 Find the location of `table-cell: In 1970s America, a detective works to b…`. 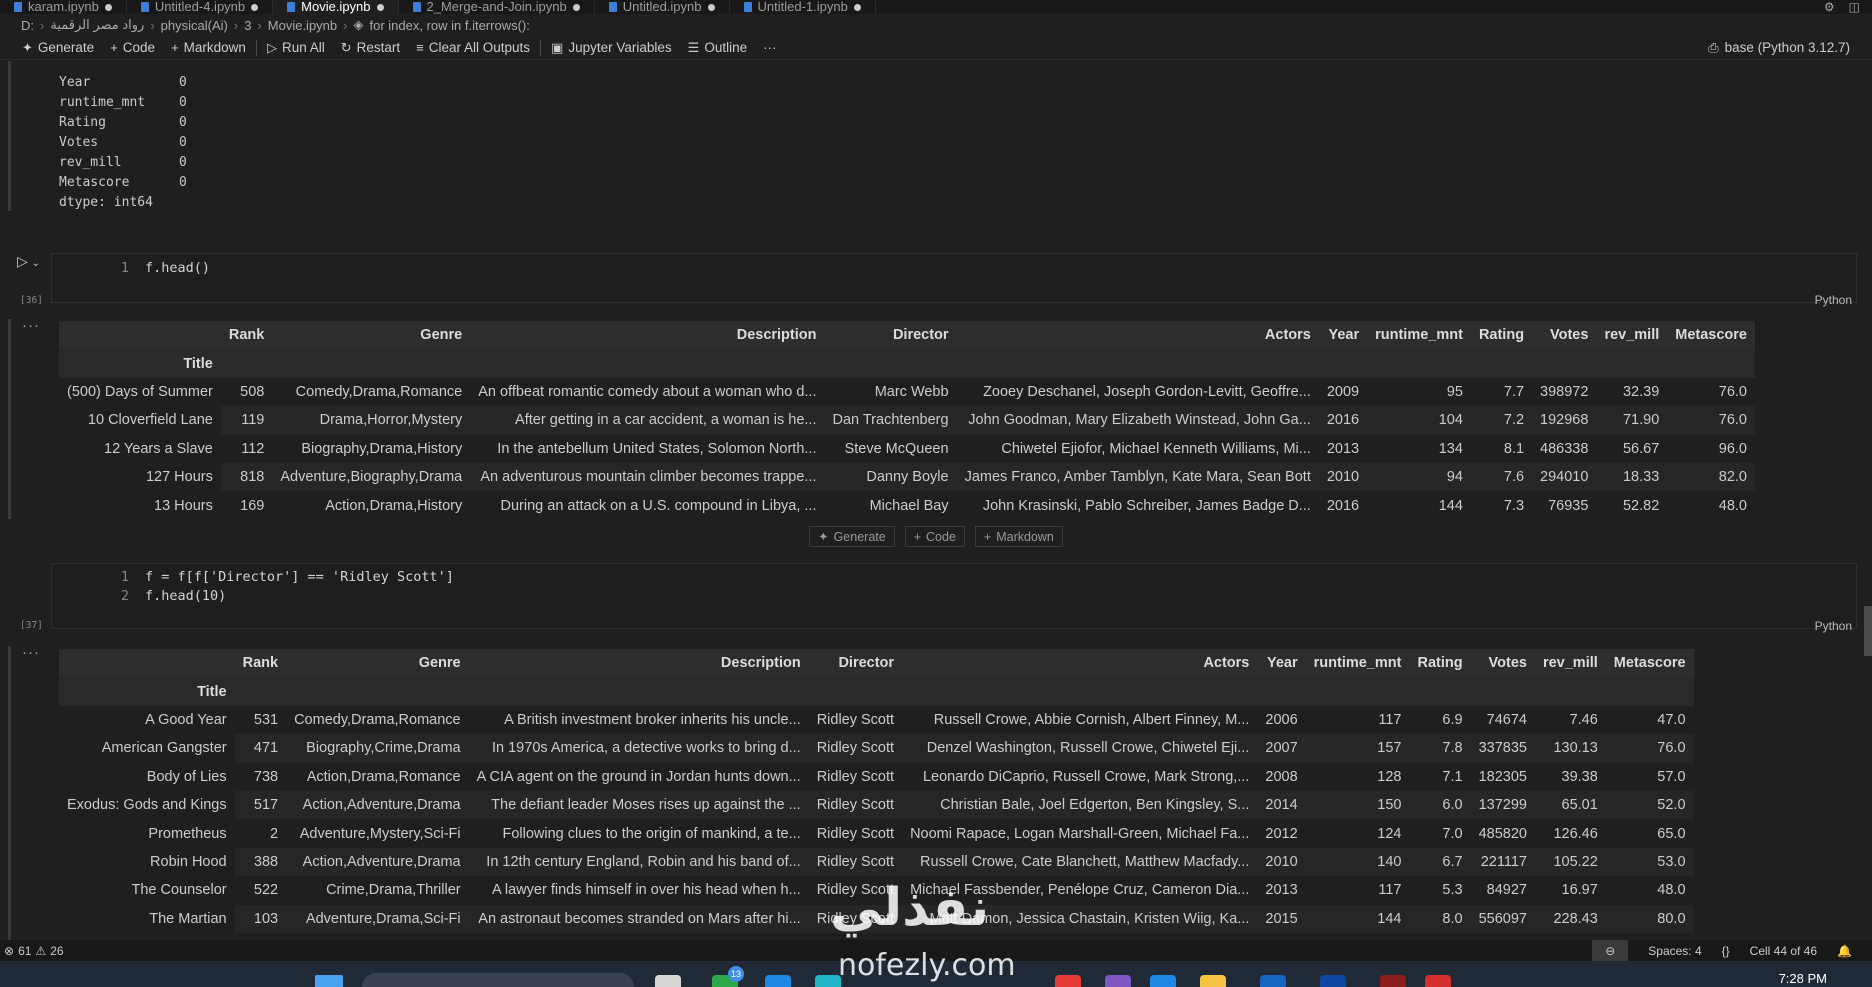

table-cell: In 1970s America, a detective works to b… is located at coordinates (638, 748).